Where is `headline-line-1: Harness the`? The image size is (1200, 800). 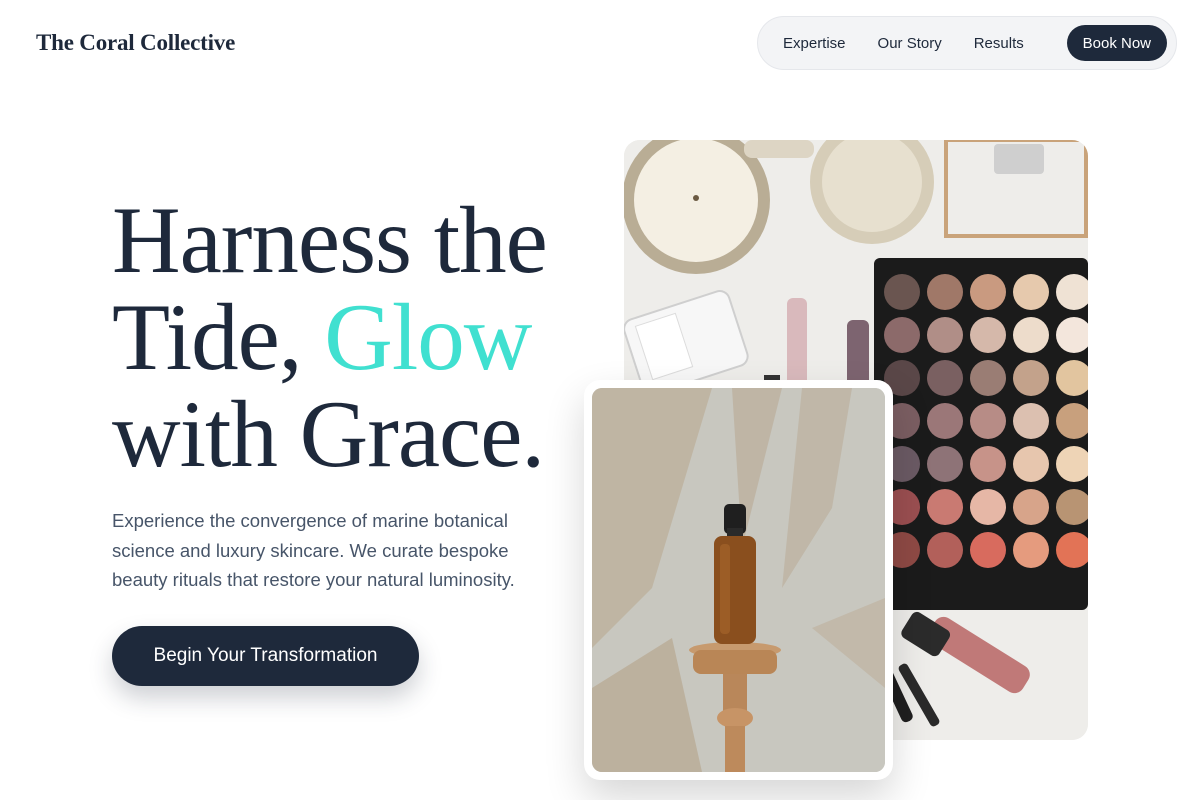
headline-line-1: Harness the is located at coordinates (330, 240).